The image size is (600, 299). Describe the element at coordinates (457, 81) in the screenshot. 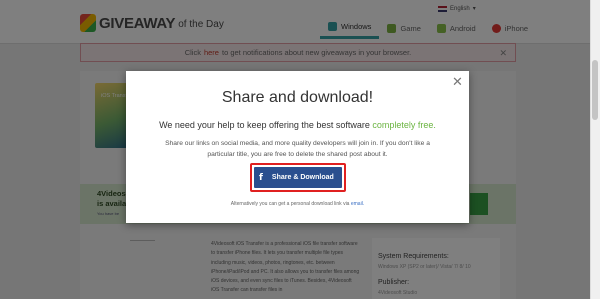

I see `close-icon: ✕` at that location.